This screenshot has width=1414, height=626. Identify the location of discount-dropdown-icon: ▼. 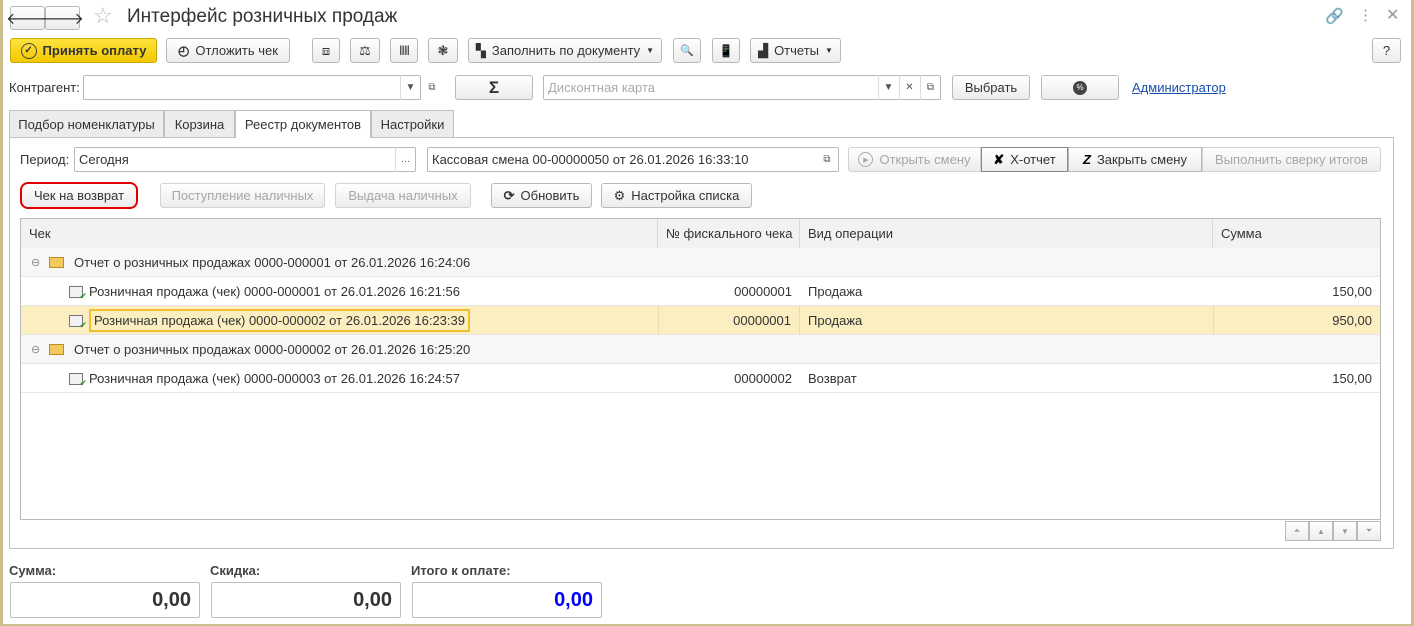
(888, 87).